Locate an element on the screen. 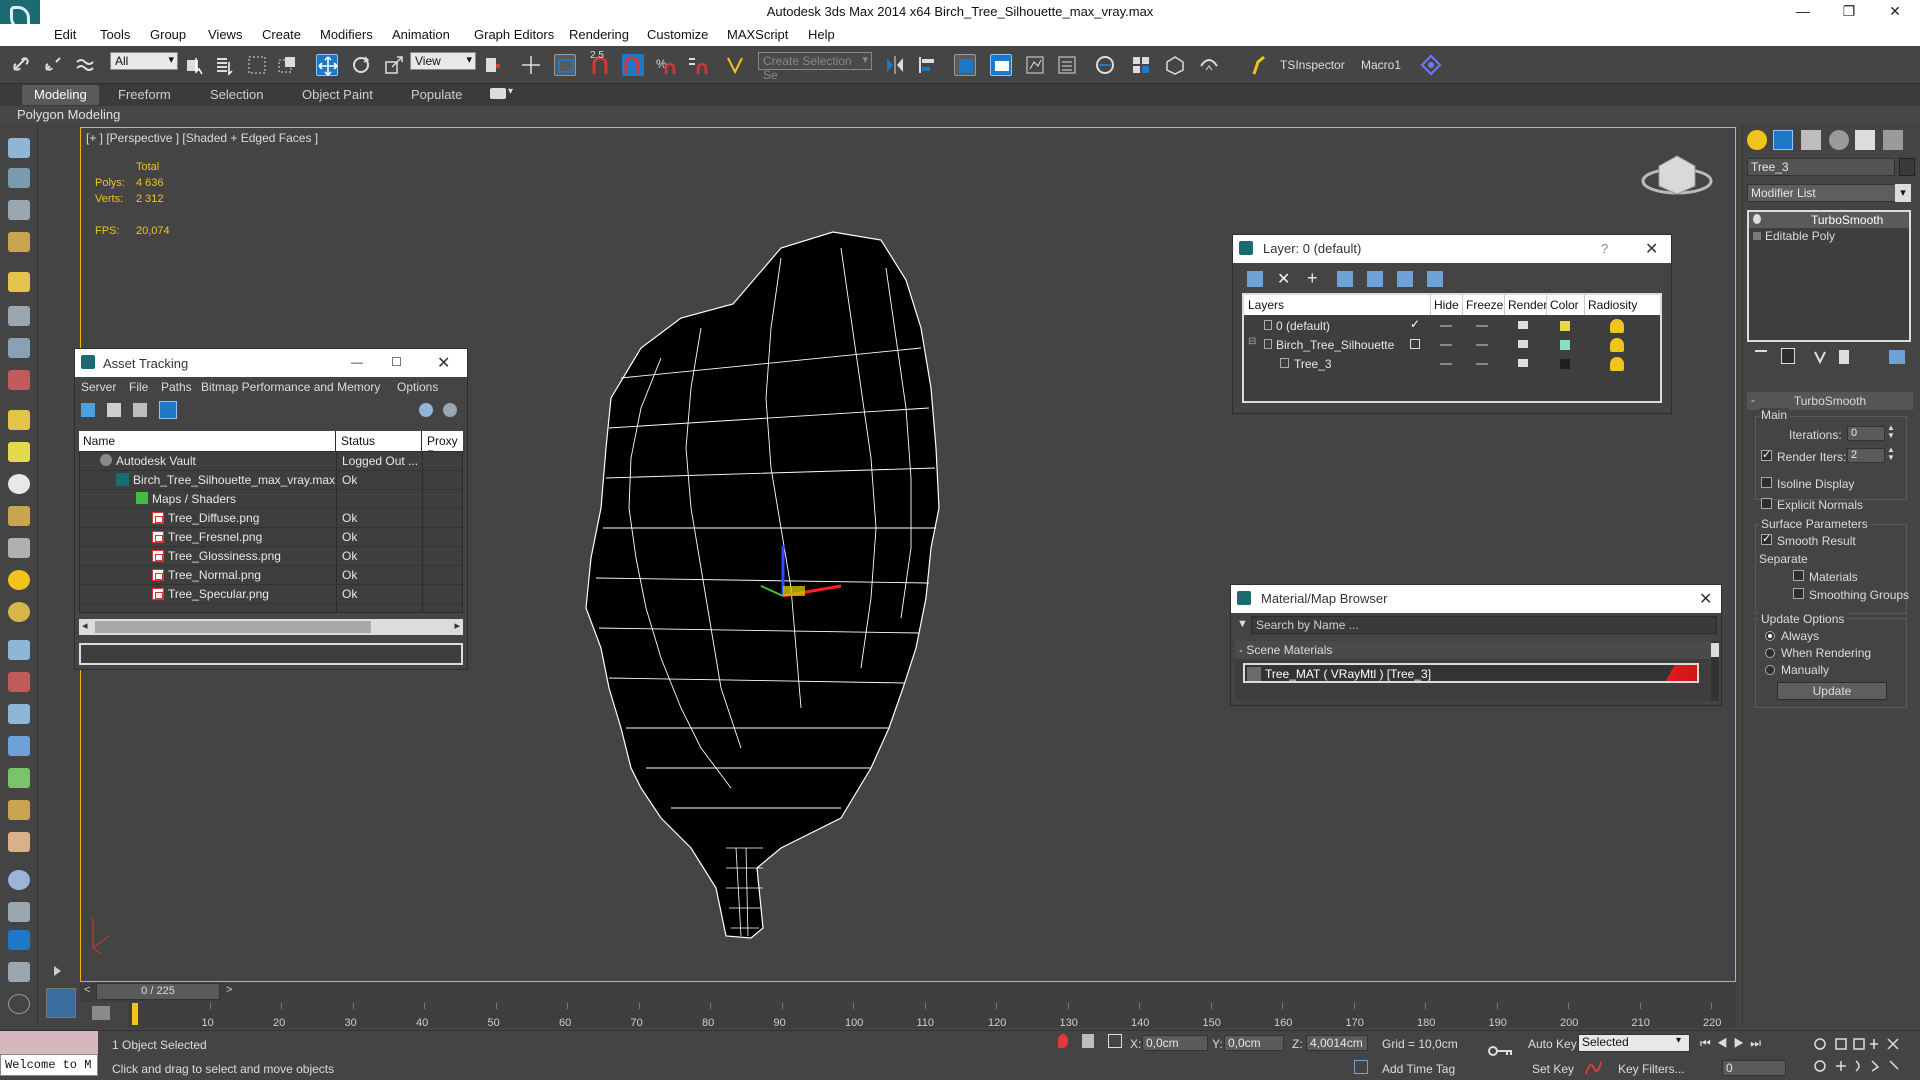 The height and width of the screenshot is (1080, 1920). menu-views: Views is located at coordinates (225, 34).